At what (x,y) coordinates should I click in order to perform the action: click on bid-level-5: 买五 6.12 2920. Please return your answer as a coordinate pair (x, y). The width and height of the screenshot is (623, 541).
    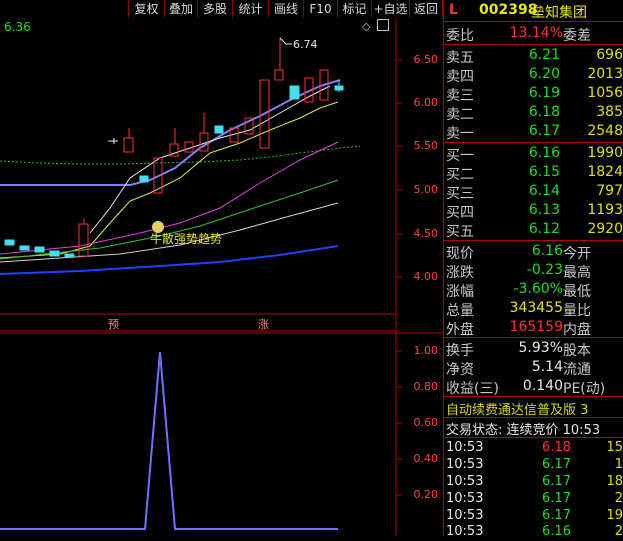
    Looking at the image, I should click on (534, 230).